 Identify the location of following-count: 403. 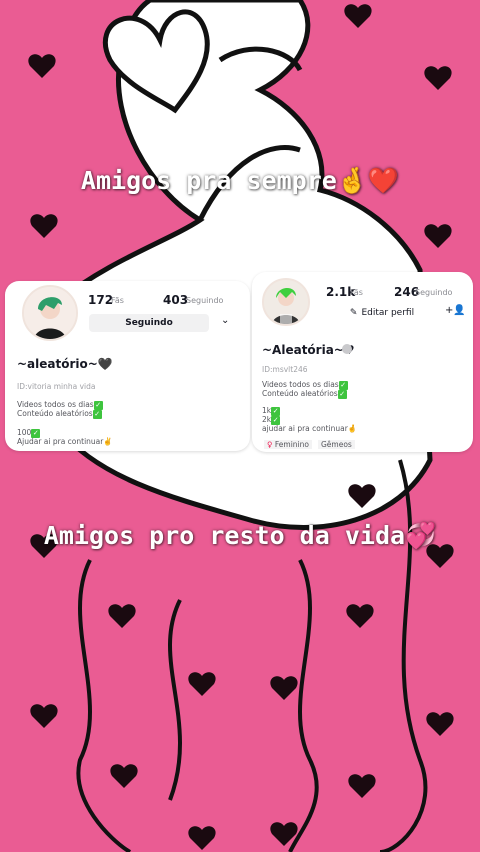
(176, 300).